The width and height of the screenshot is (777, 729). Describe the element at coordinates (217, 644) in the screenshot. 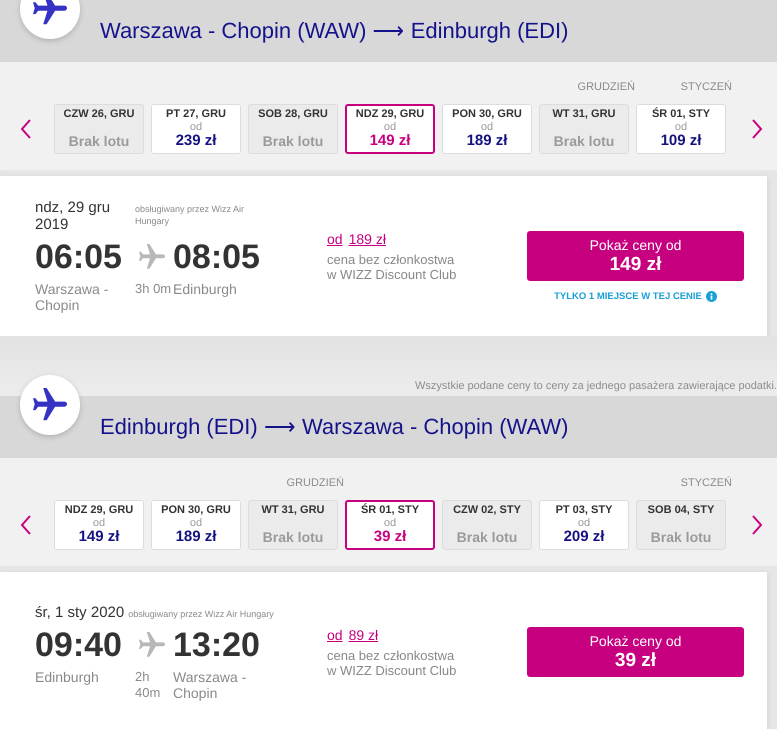

I see `arrival-time: 13:20` at that location.